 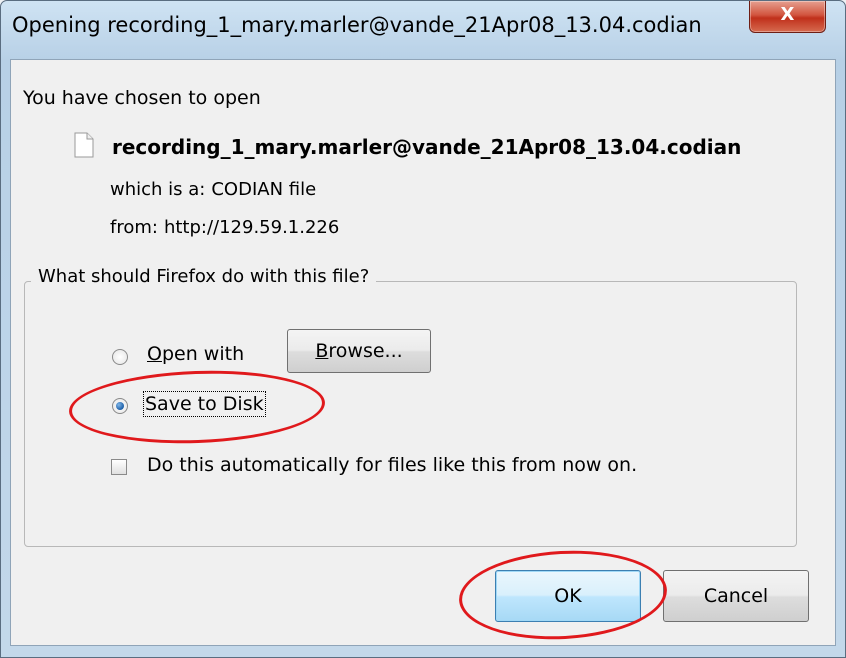 What do you see at coordinates (736, 596) in the screenshot?
I see `cancel-button: Cancel` at bounding box center [736, 596].